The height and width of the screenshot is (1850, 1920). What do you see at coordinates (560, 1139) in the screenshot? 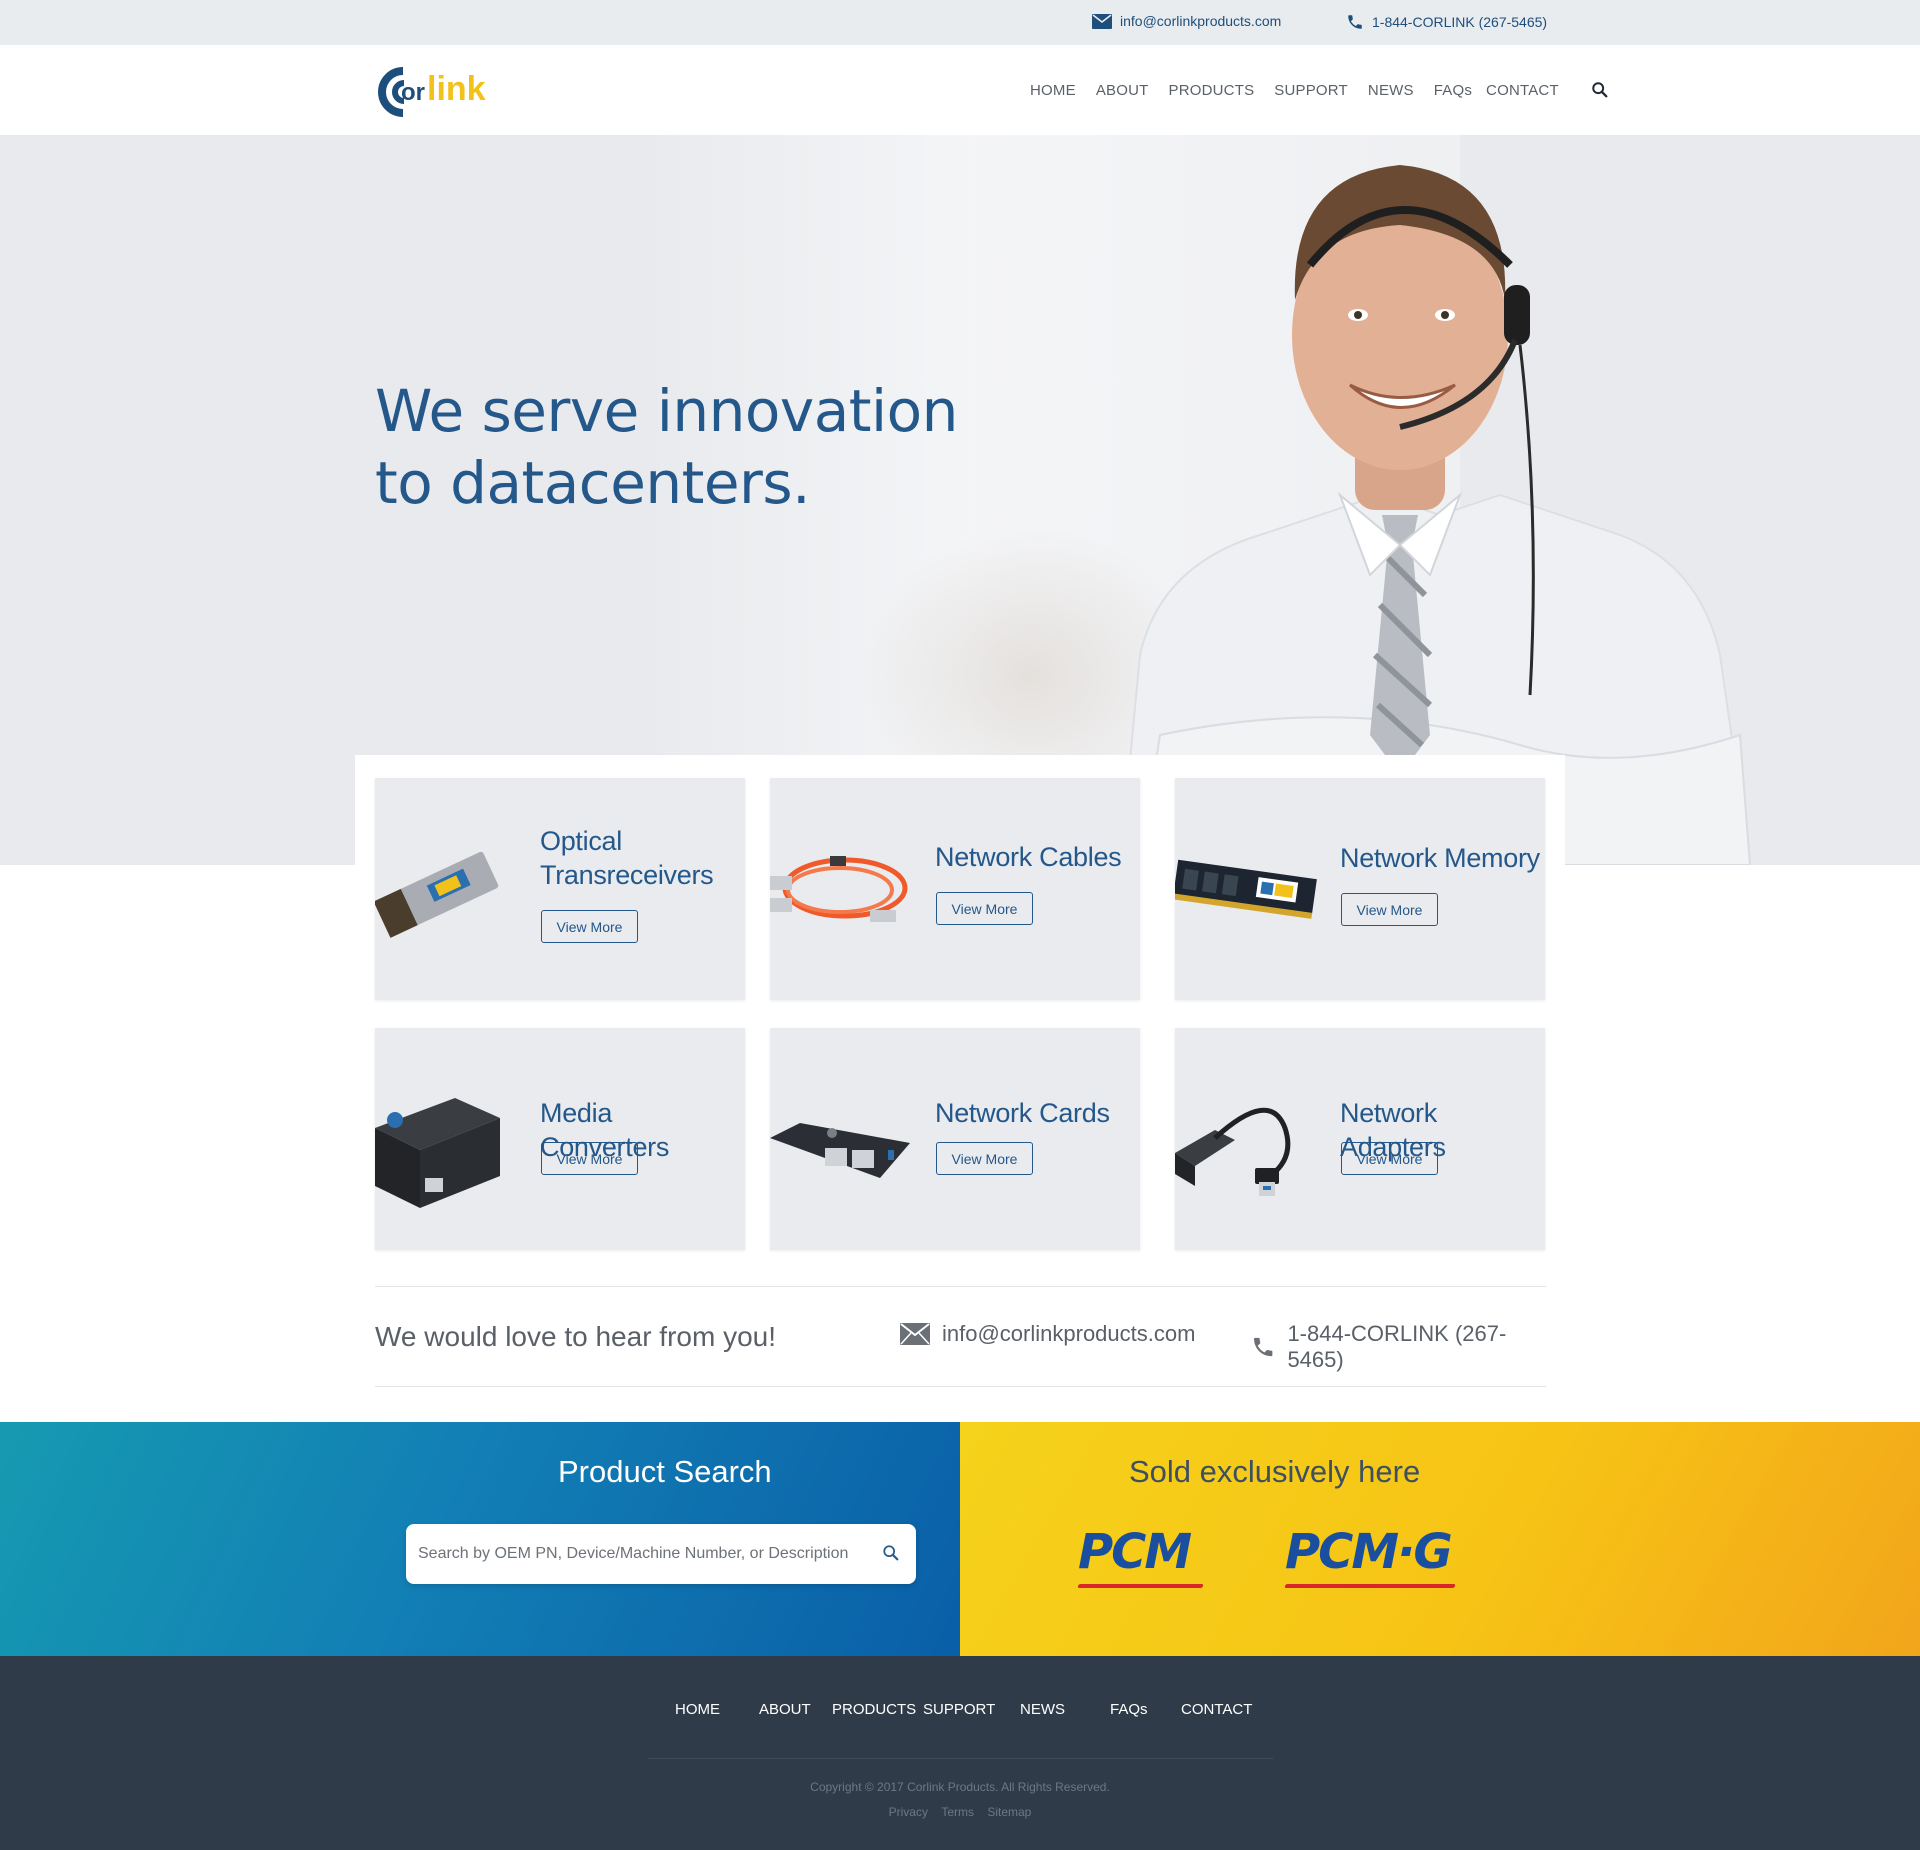
I see `product-card-media-converters: Media Converters View More` at bounding box center [560, 1139].